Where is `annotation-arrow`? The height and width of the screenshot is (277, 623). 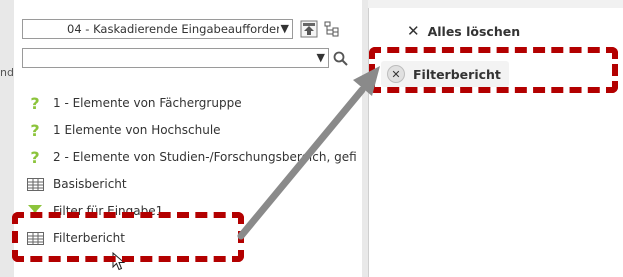 annotation-arrow is located at coordinates (308, 153).